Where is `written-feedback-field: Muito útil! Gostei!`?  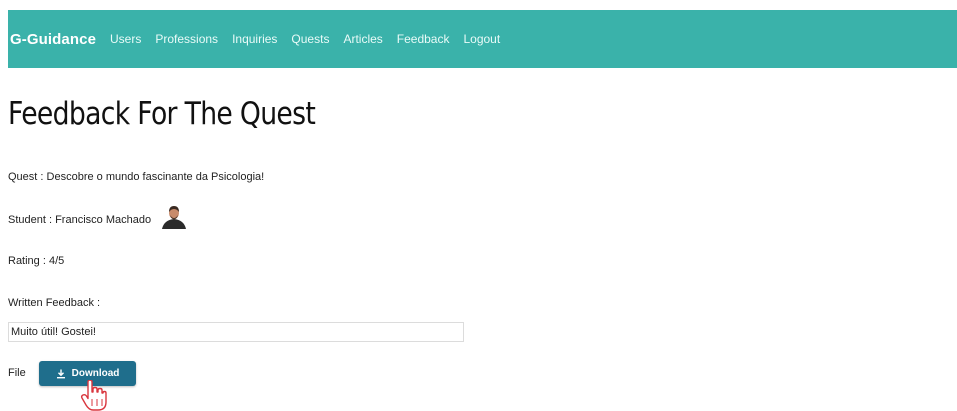
written-feedback-field: Muito útil! Gostei! is located at coordinates (236, 332).